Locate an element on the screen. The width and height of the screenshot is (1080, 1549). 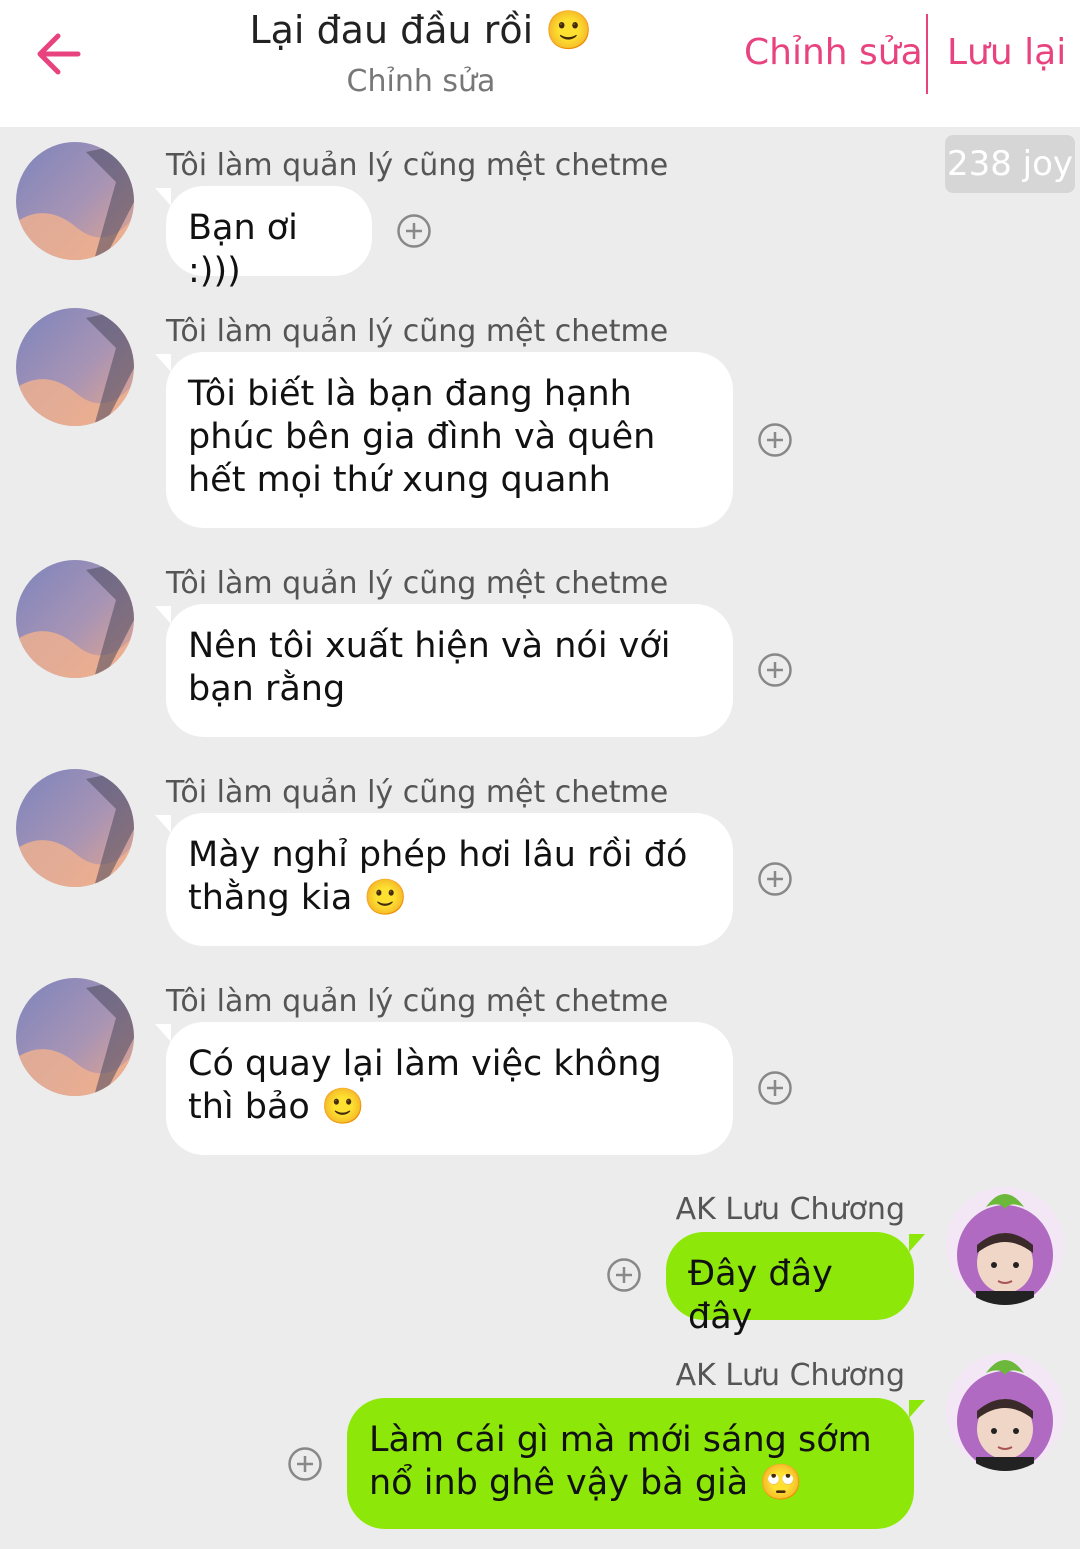
message-bubble: Bạn ơi :))) is located at coordinates (269, 238).